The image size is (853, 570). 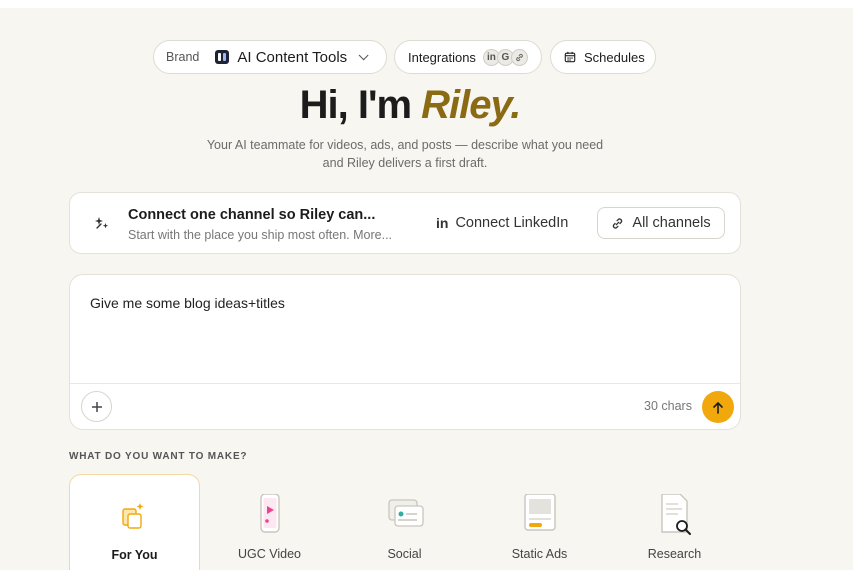 I want to click on char-count: 30 chars, so click(x=668, y=406).